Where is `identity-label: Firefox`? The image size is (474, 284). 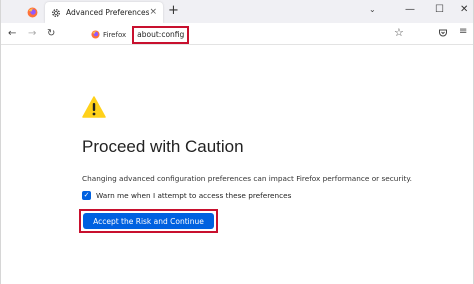
identity-label: Firefox is located at coordinates (115, 34).